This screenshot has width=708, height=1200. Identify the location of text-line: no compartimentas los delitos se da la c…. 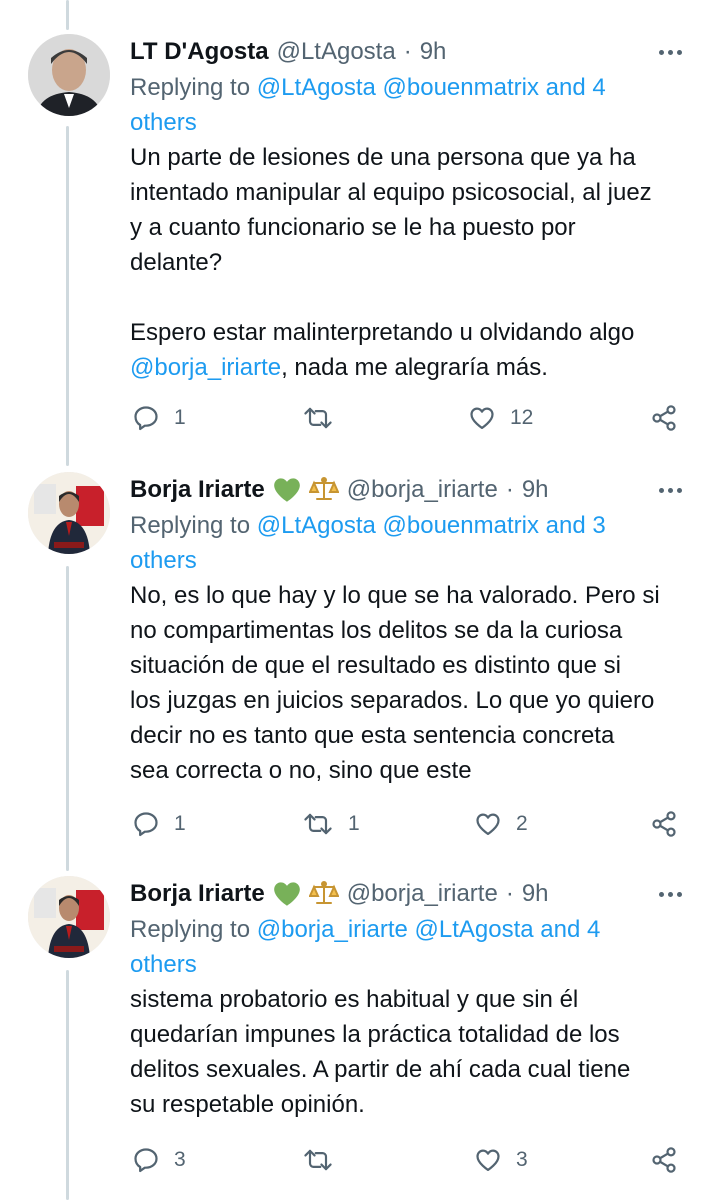
(376, 630).